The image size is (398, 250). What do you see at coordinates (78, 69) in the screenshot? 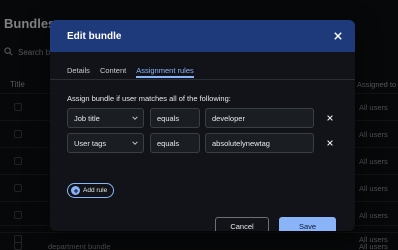
I see `tab-details: Details` at bounding box center [78, 69].